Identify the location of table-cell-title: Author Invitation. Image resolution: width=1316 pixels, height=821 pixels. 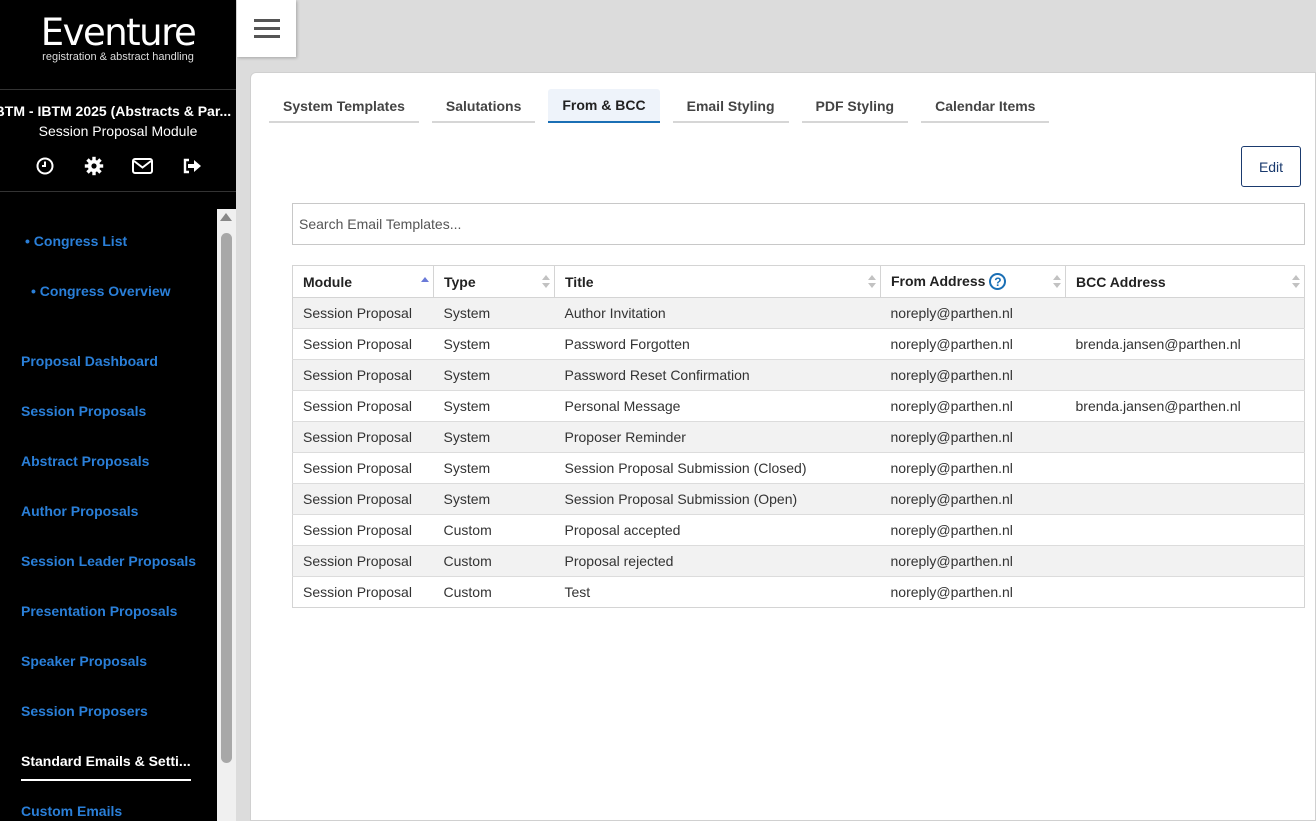
(717, 313).